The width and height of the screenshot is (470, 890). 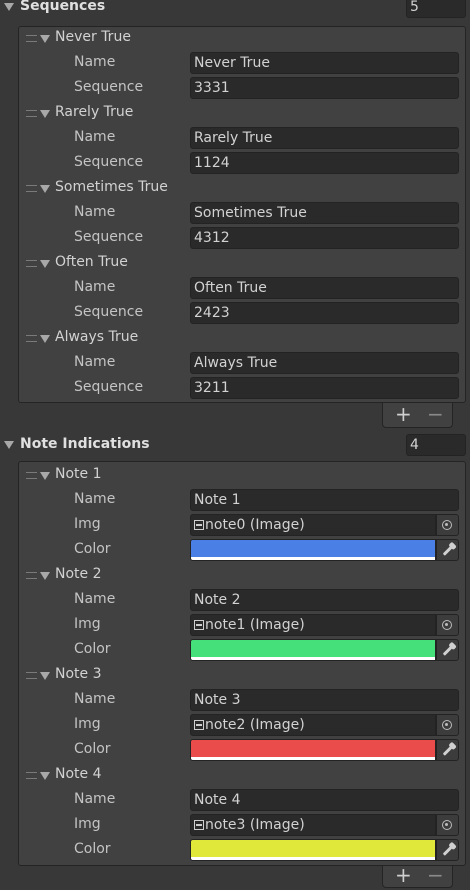 What do you see at coordinates (324, 213) in the screenshot?
I see `name-field: Sometimes True` at bounding box center [324, 213].